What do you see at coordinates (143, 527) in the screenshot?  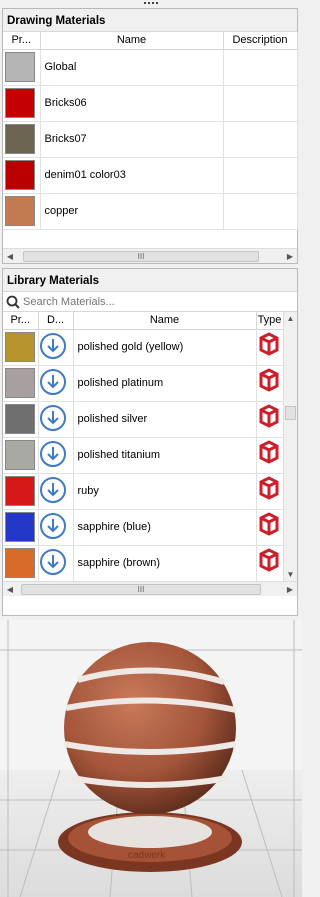 I see `table-row: sapphire (blue)` at bounding box center [143, 527].